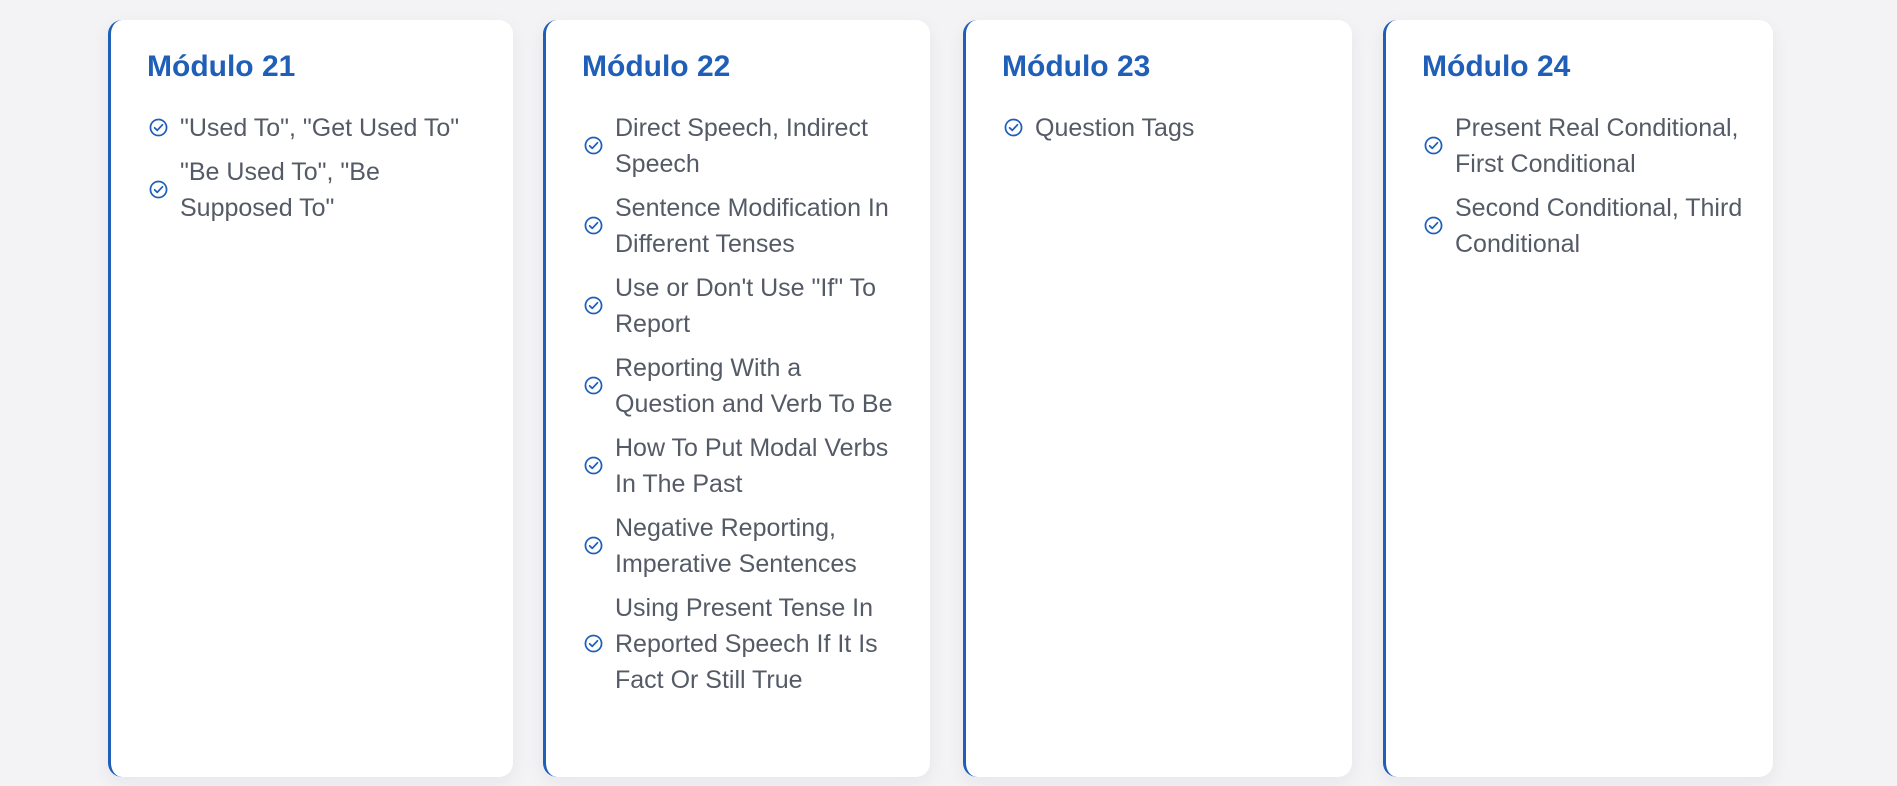  Describe the element at coordinates (752, 465) in the screenshot. I see `topic-label: How To Put Modal Verbs In The Past` at that location.